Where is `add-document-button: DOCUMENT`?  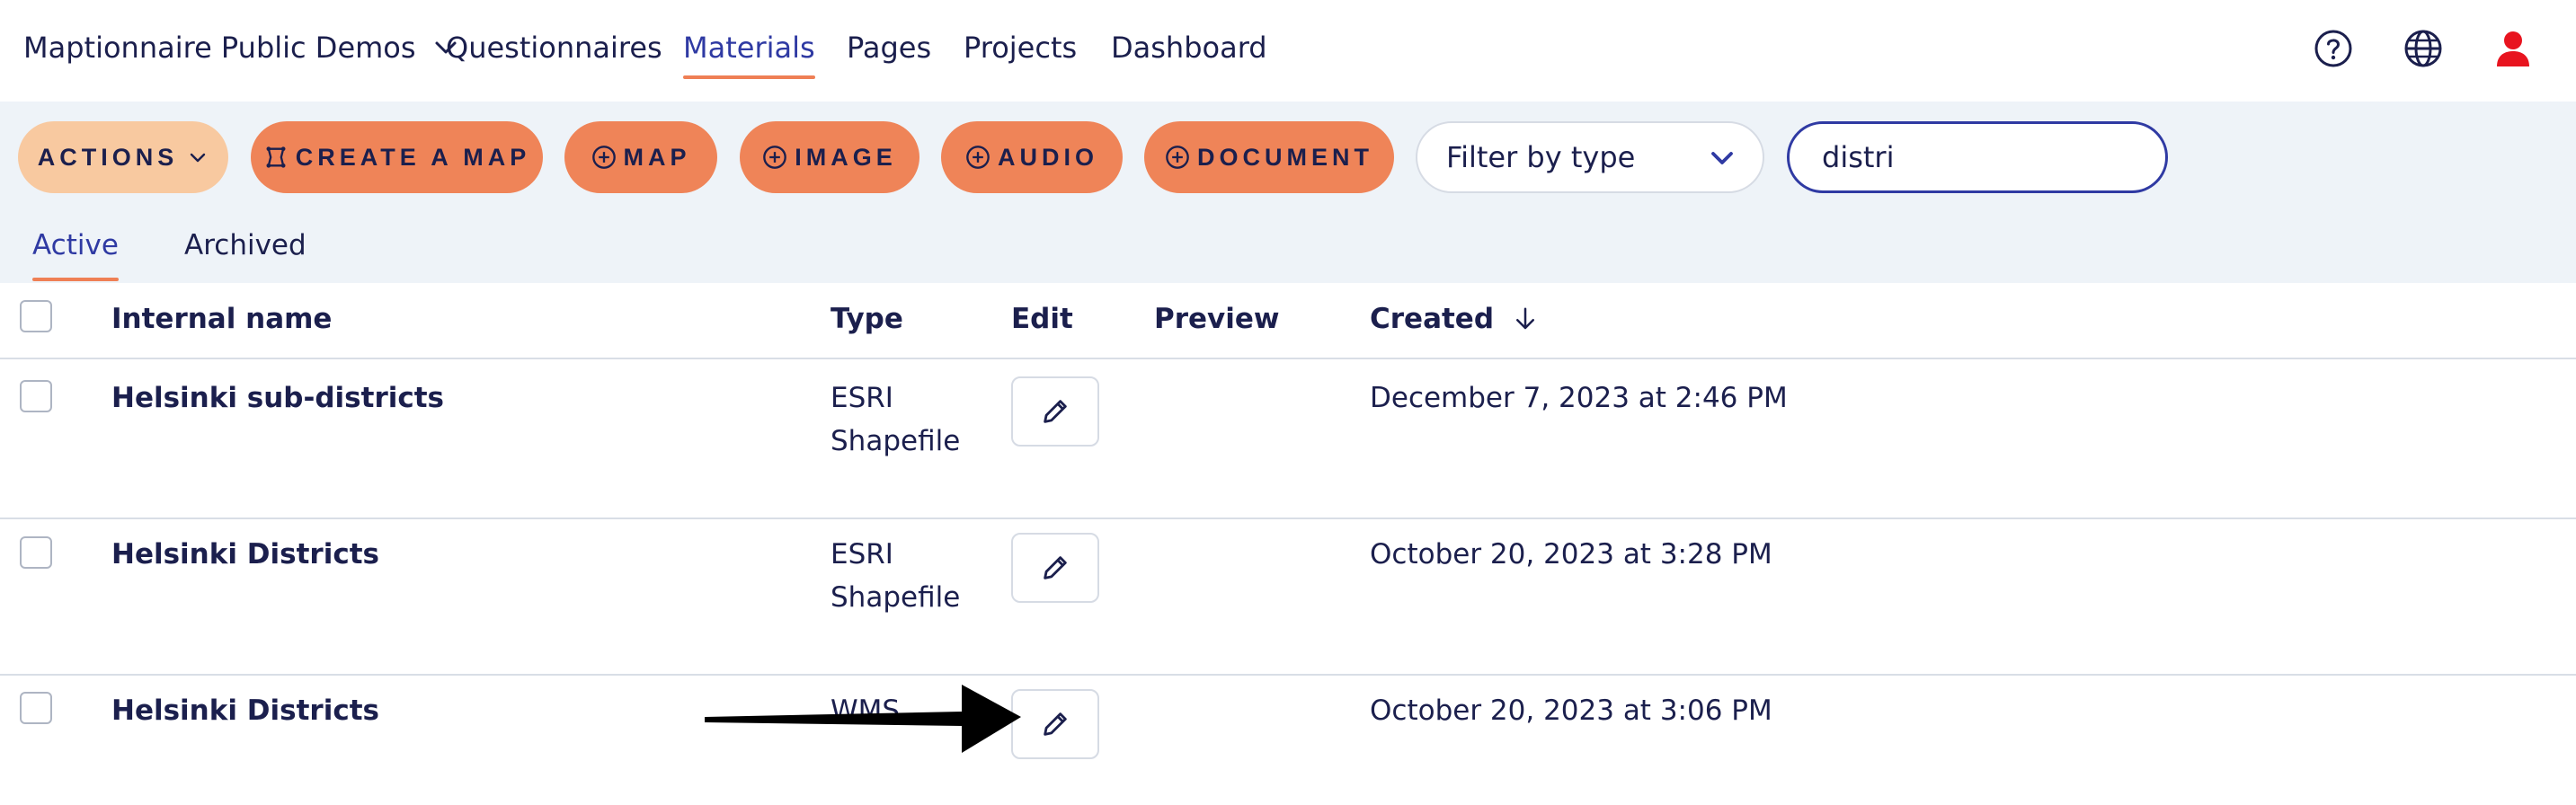 add-document-button: DOCUMENT is located at coordinates (1269, 157).